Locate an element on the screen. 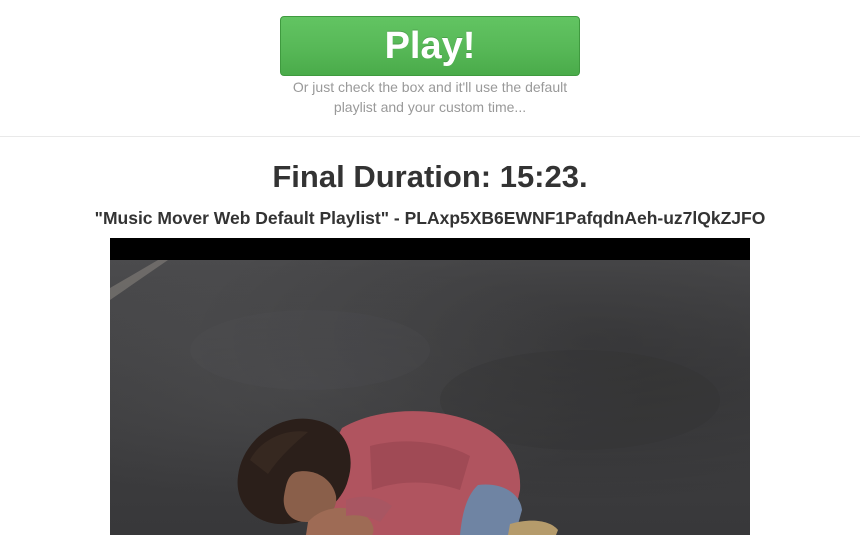 The image size is (860, 535). final-duration-heading: Final Duration: 15:23. is located at coordinates (430, 176).